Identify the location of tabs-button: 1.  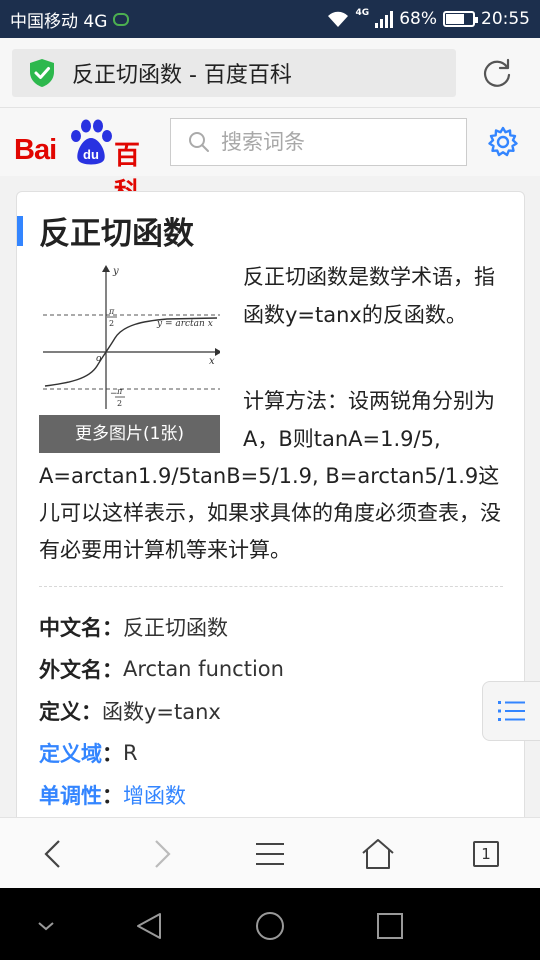
(486, 854).